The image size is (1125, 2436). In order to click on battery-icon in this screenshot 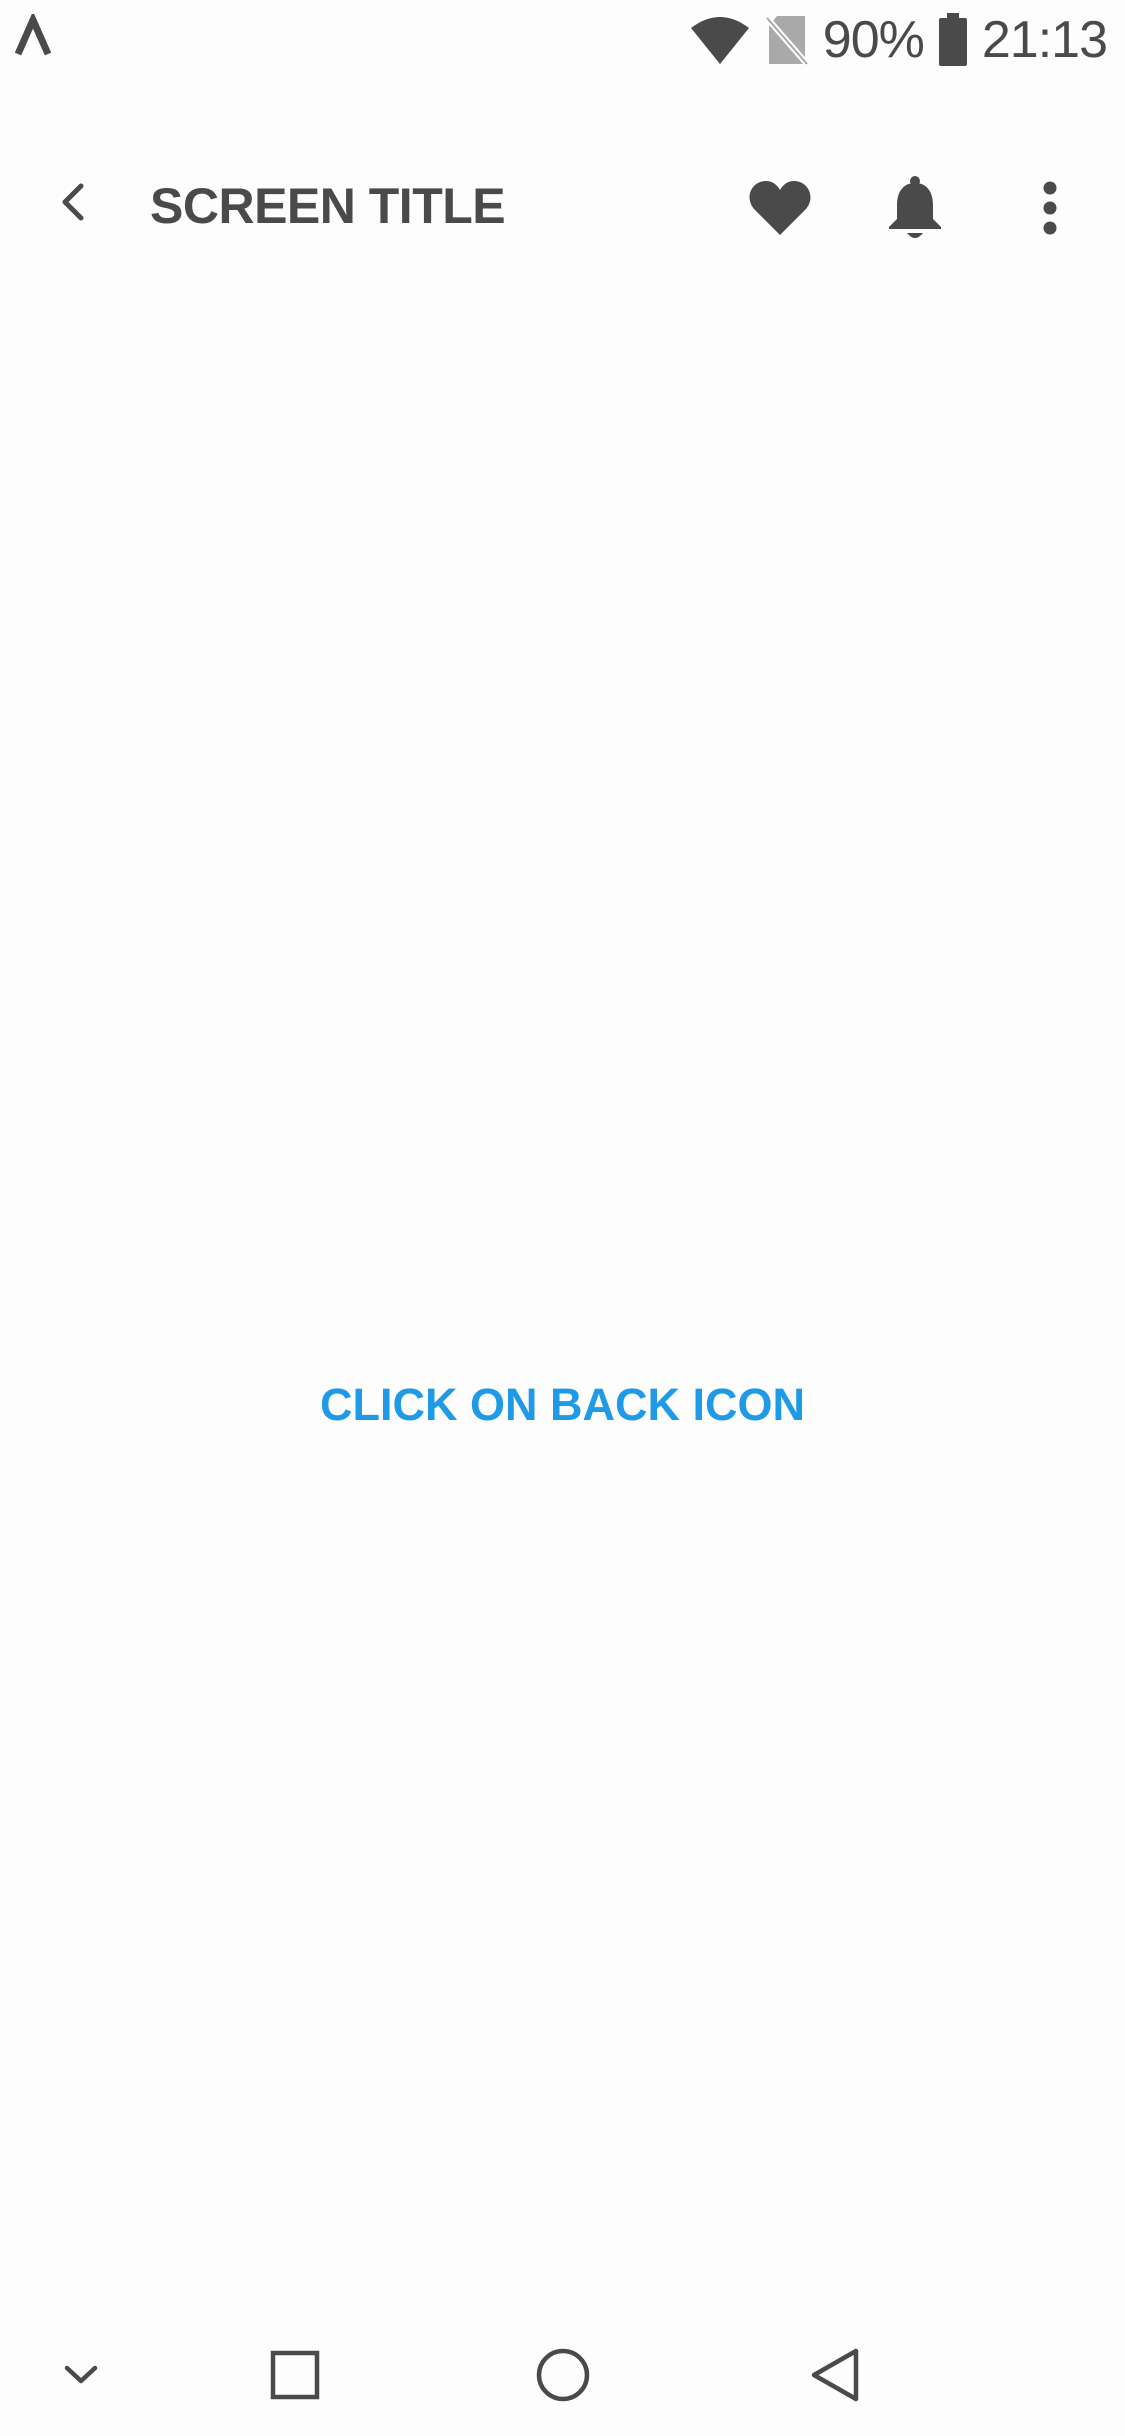, I will do `click(952, 39)`.